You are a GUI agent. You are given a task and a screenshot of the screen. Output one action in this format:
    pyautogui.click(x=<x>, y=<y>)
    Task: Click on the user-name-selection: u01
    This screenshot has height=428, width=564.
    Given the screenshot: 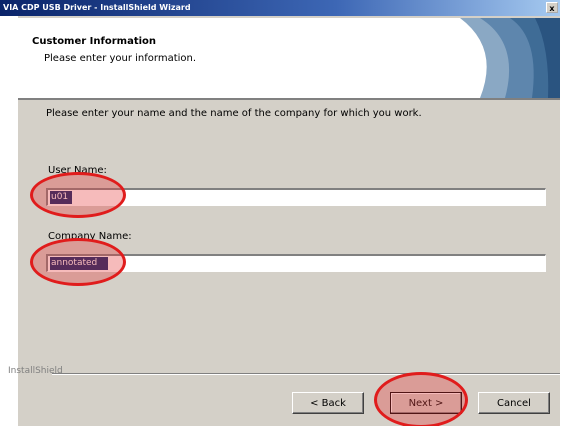 What is the action you would take?
    pyautogui.click(x=61, y=197)
    